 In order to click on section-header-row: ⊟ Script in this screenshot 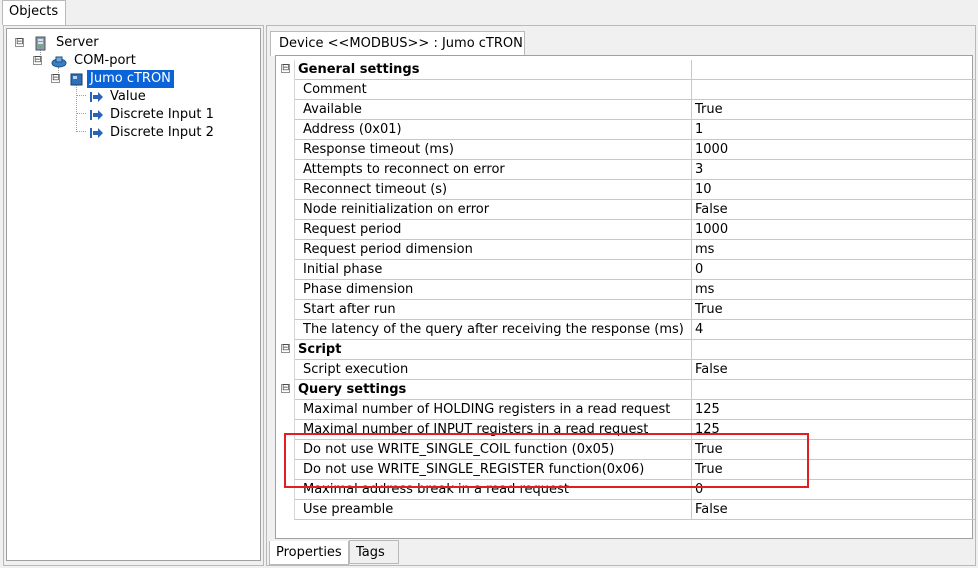, I will do `click(626, 350)`.